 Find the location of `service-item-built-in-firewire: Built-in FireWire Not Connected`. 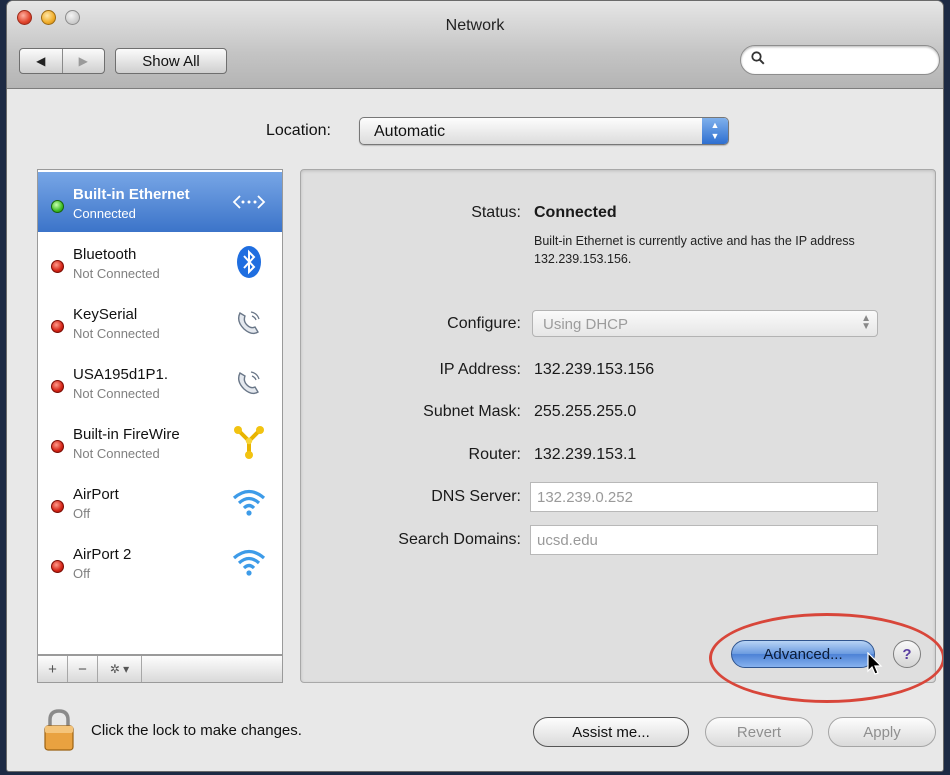

service-item-built-in-firewire: Built-in FireWire Not Connected is located at coordinates (160, 442).